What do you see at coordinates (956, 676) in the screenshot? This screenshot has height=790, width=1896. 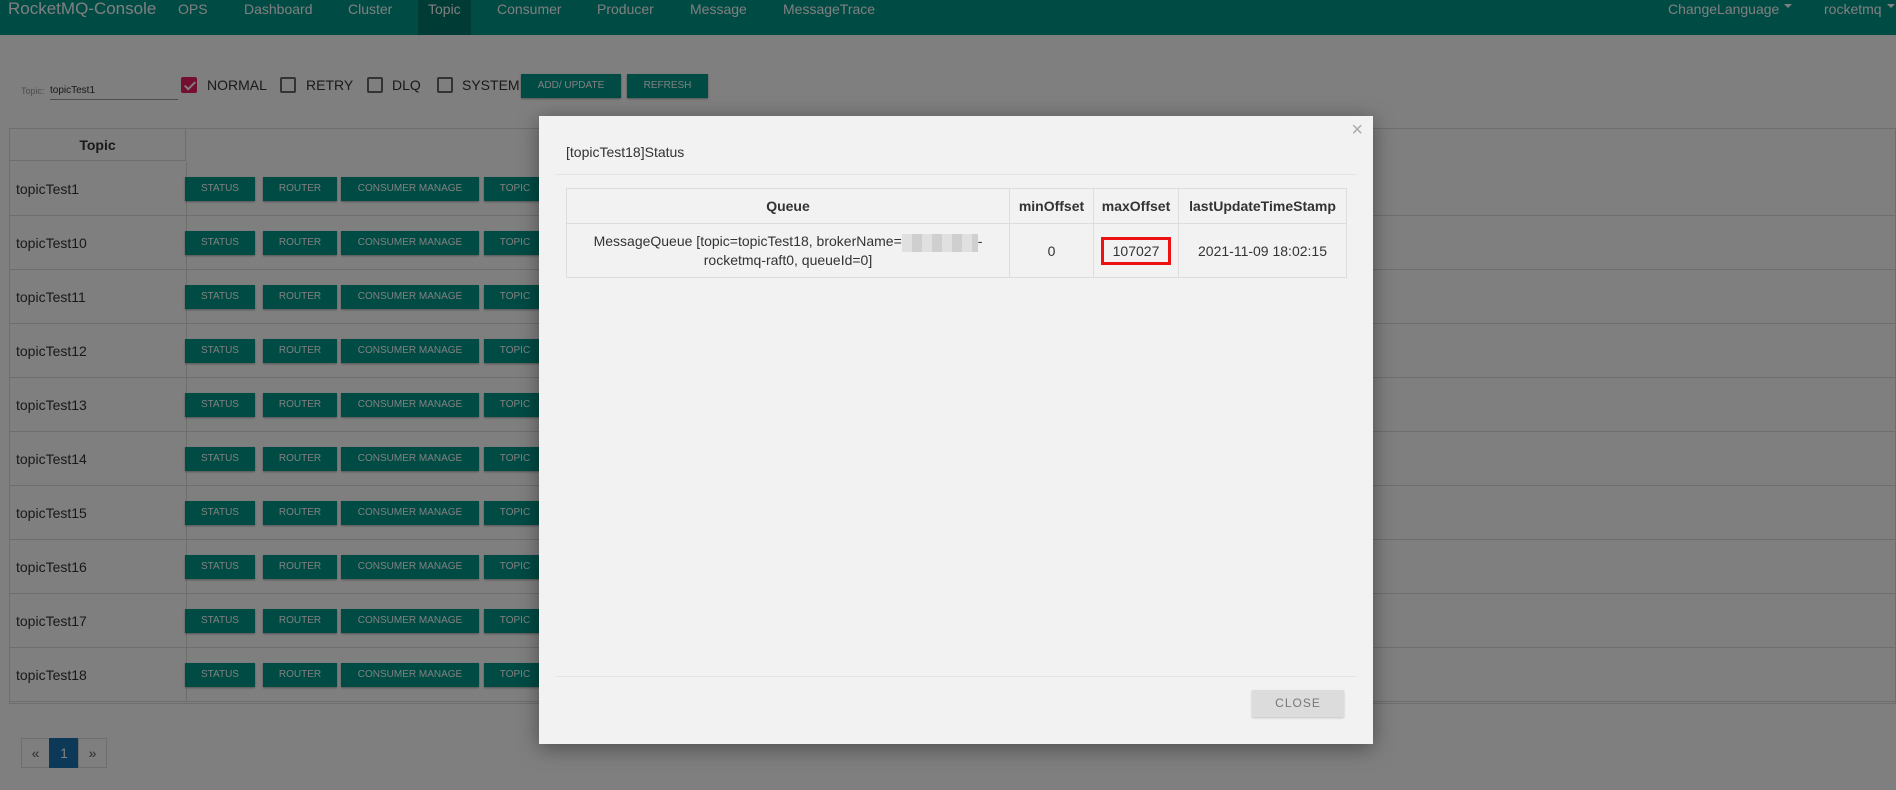 I see `modal-footer-divider` at bounding box center [956, 676].